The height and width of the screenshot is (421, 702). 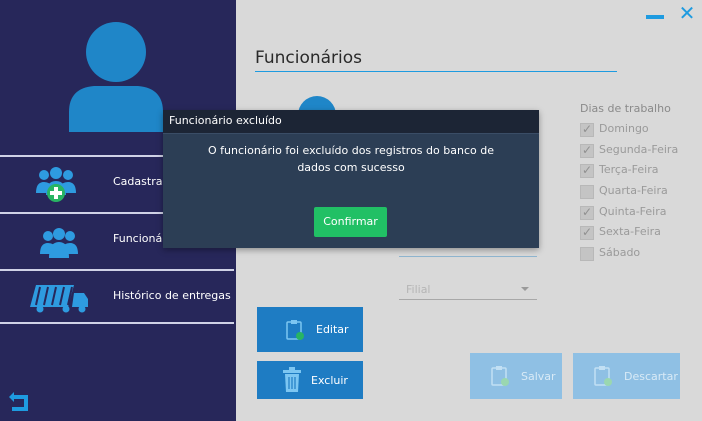 I want to click on group-icon, so click(x=59, y=243).